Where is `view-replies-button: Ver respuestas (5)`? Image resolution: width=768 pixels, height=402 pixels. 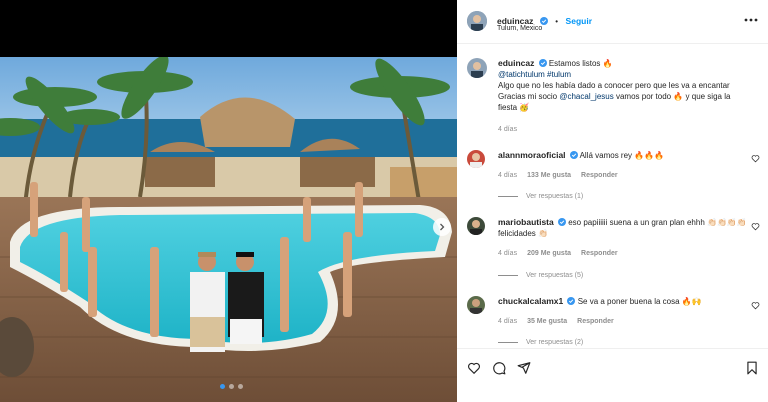 view-replies-button: Ver respuestas (5) is located at coordinates (540, 275).